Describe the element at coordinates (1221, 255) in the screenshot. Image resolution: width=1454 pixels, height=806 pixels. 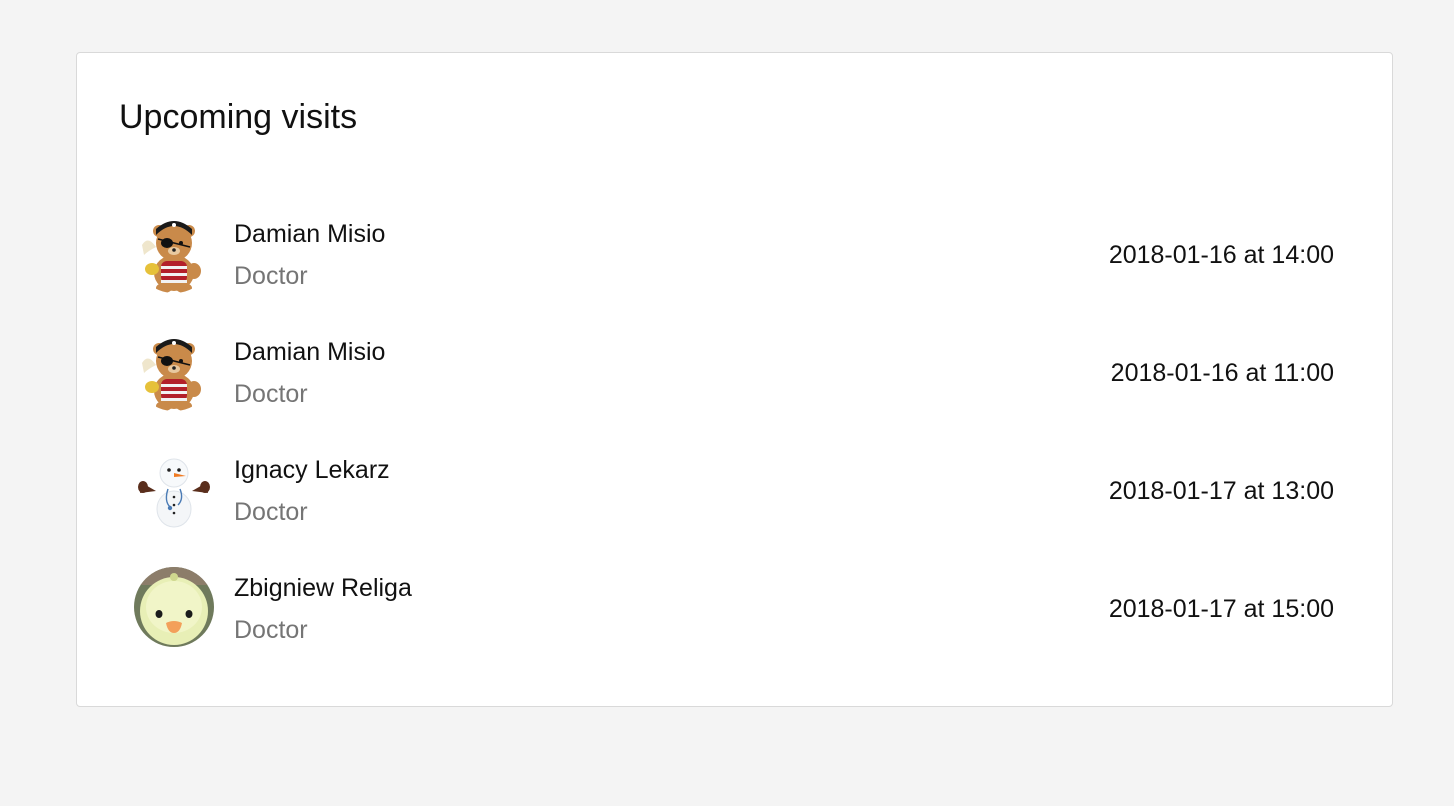
I see `visit-datetime: 2018-01-16 at 14:00` at that location.